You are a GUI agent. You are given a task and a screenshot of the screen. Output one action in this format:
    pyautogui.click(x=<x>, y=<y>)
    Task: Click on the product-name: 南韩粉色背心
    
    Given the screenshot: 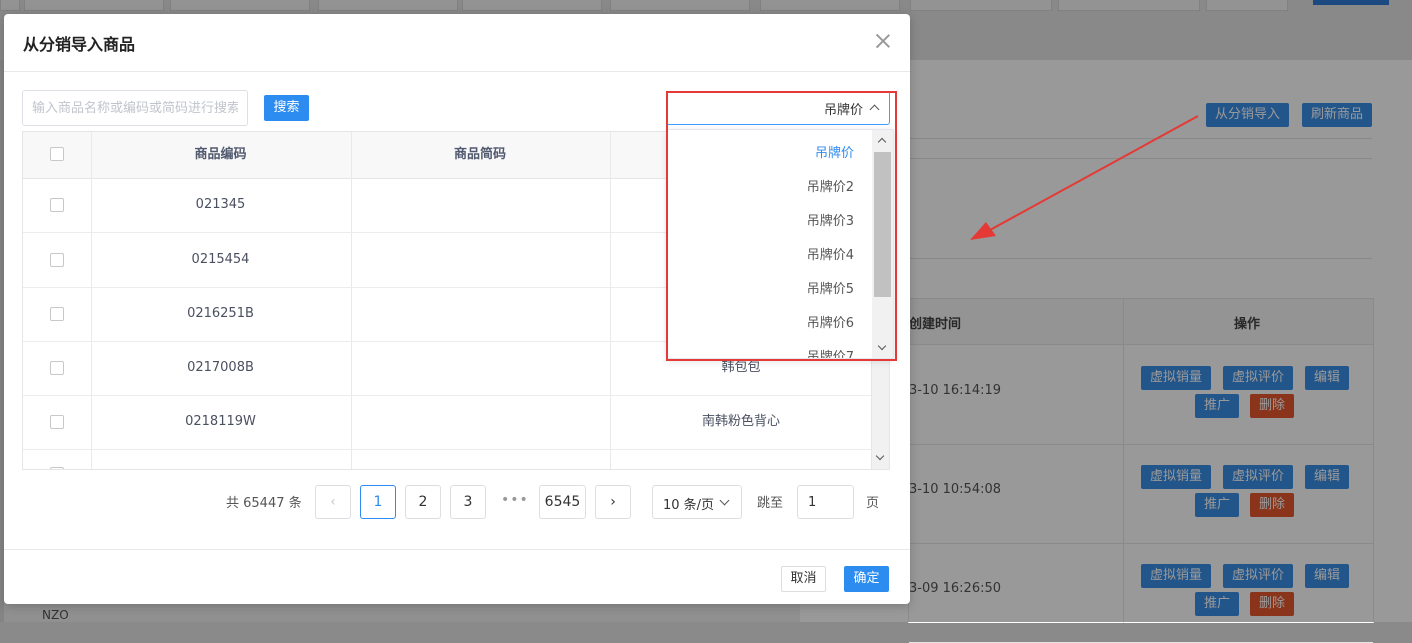 What is the action you would take?
    pyautogui.click(x=740, y=421)
    